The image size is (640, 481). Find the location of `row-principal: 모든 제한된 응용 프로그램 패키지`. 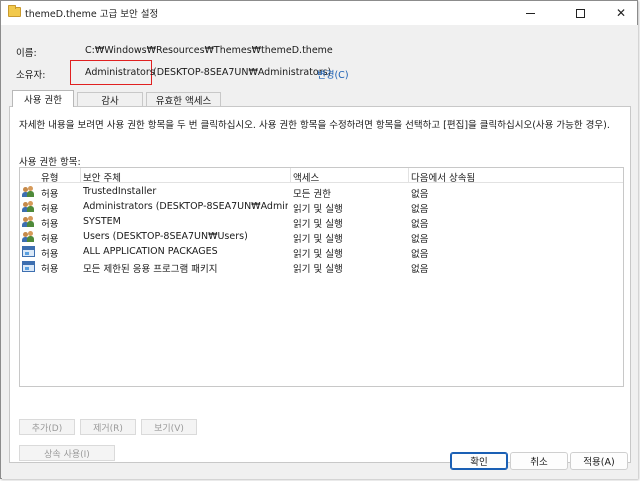

row-principal: 모든 제한된 응용 프로그램 패키지 is located at coordinates (150, 269).